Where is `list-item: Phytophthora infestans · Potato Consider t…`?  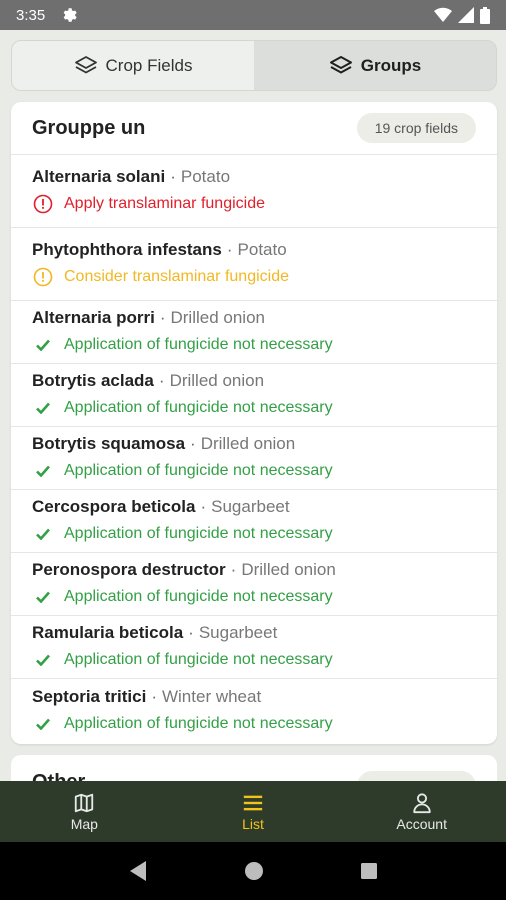 list-item: Phytophthora infestans · Potato Consider t… is located at coordinates (254, 264).